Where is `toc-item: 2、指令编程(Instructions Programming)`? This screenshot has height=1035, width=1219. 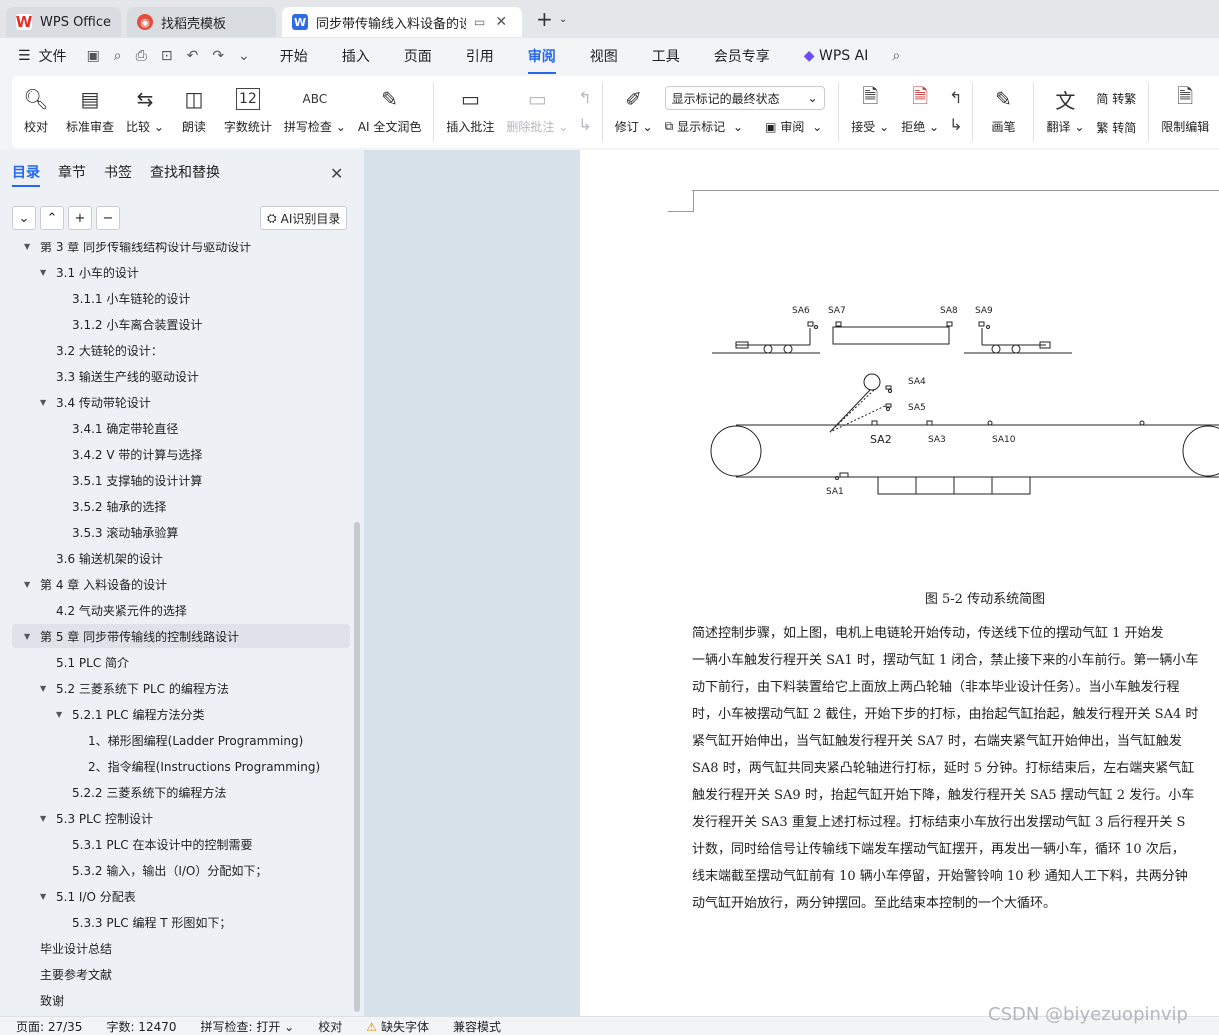
toc-item: 2、指令编程(Instructions Programming) is located at coordinates (160, 766).